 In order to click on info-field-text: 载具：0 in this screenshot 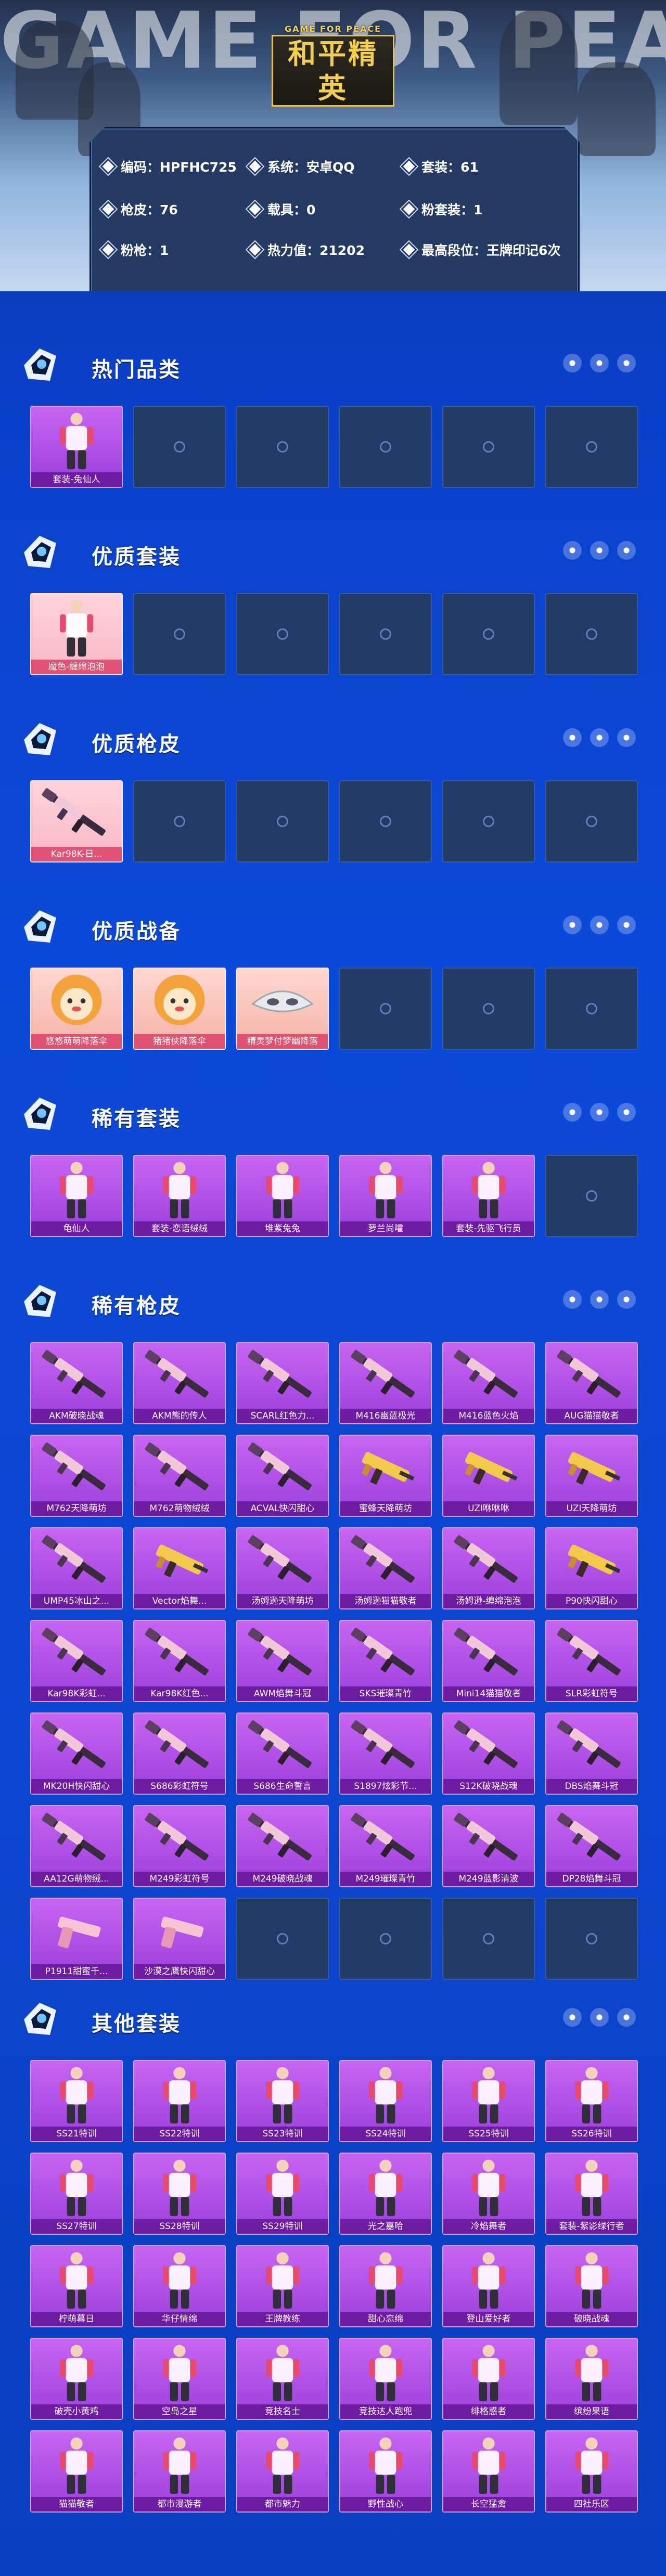, I will do `click(291, 209)`.